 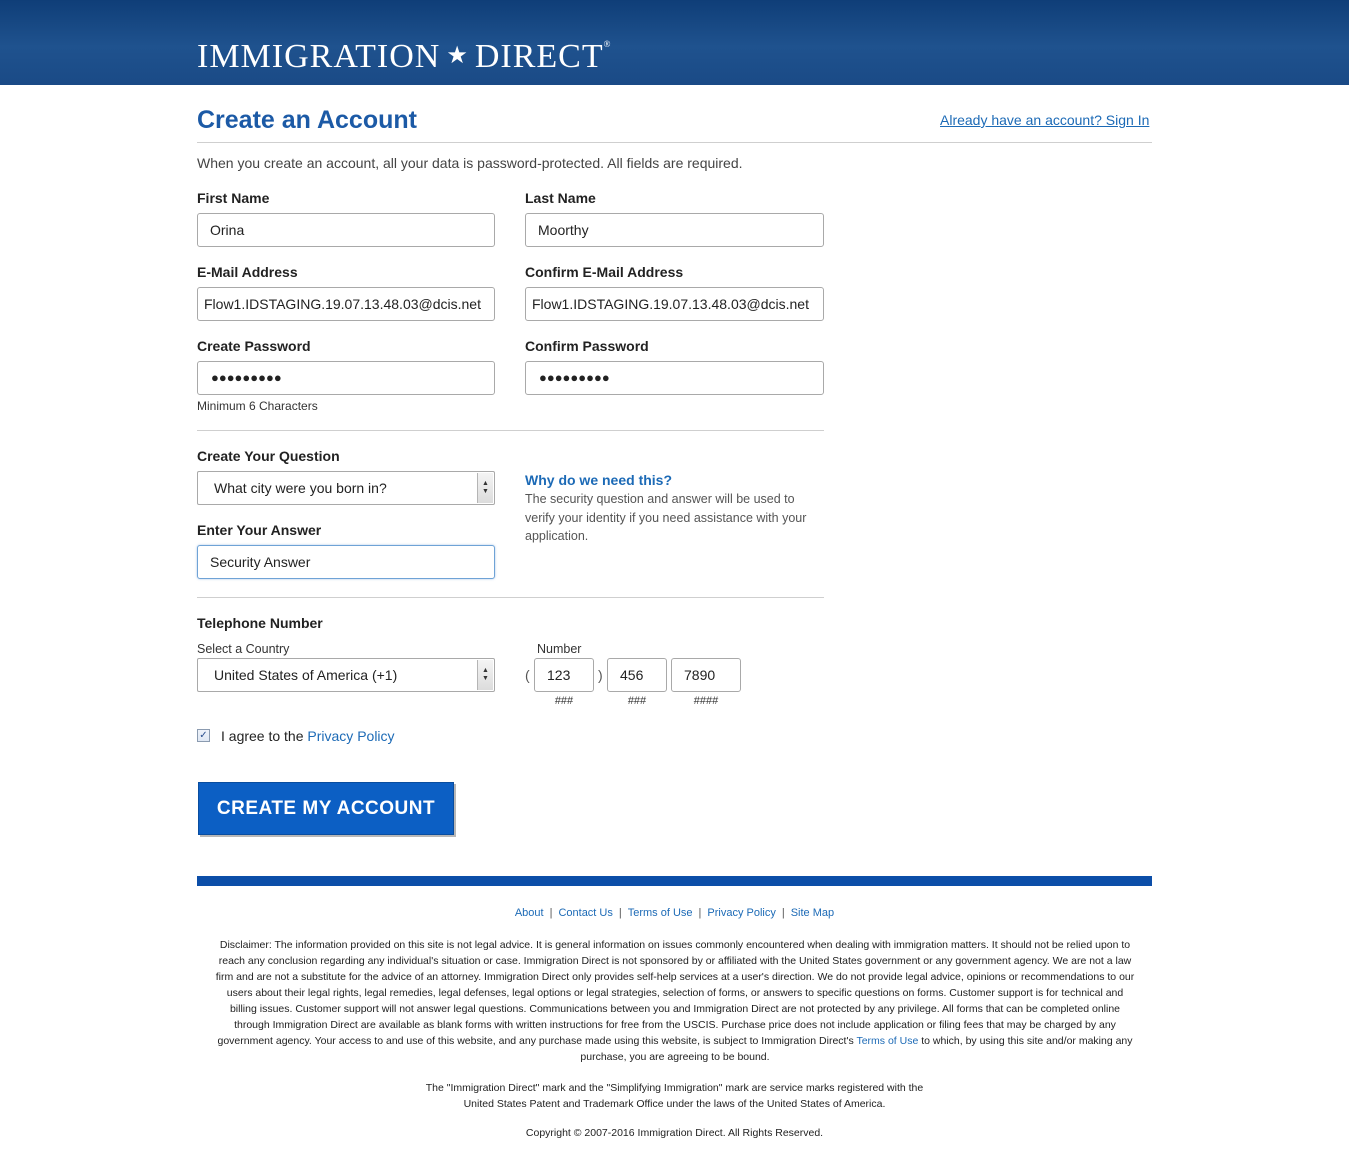 What do you see at coordinates (529, 913) in the screenshot?
I see `footer-link-about: About` at bounding box center [529, 913].